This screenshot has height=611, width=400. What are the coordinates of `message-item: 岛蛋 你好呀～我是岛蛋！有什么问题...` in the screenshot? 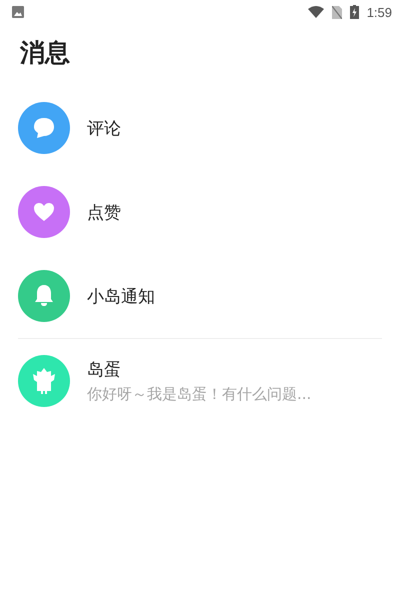 It's located at (200, 381).